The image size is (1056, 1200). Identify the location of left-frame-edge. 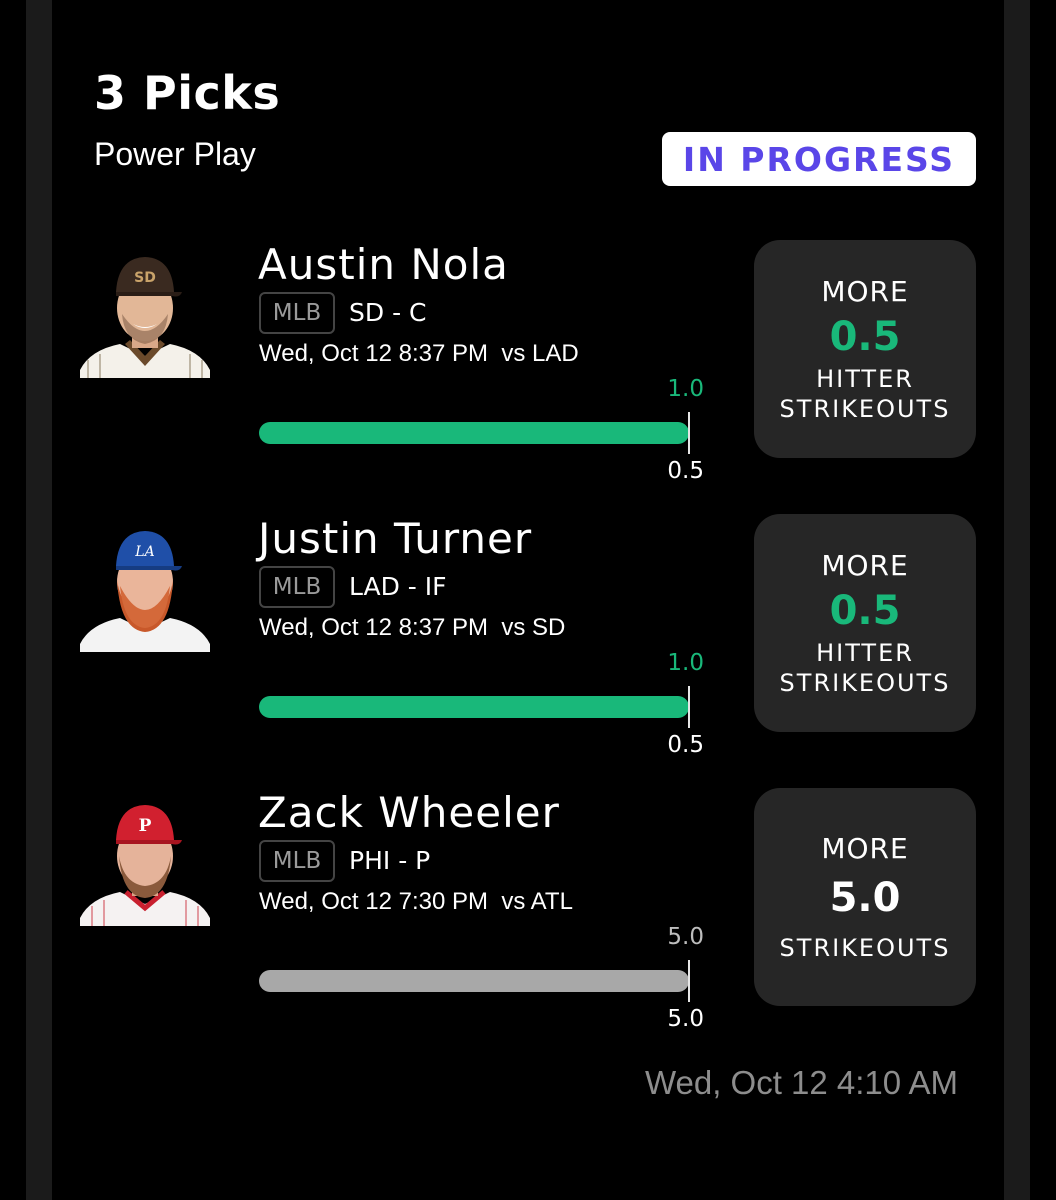
(39, 600).